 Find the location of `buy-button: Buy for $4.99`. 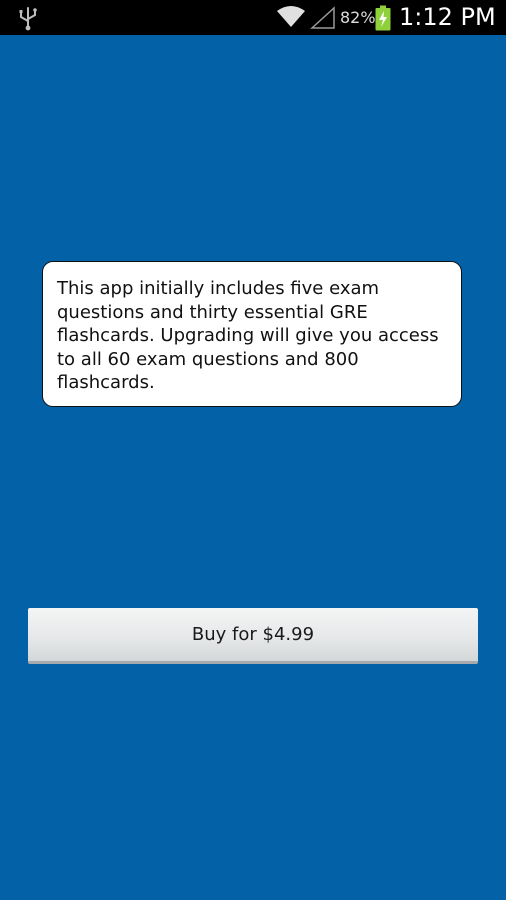

buy-button: Buy for $4.99 is located at coordinates (253, 636).